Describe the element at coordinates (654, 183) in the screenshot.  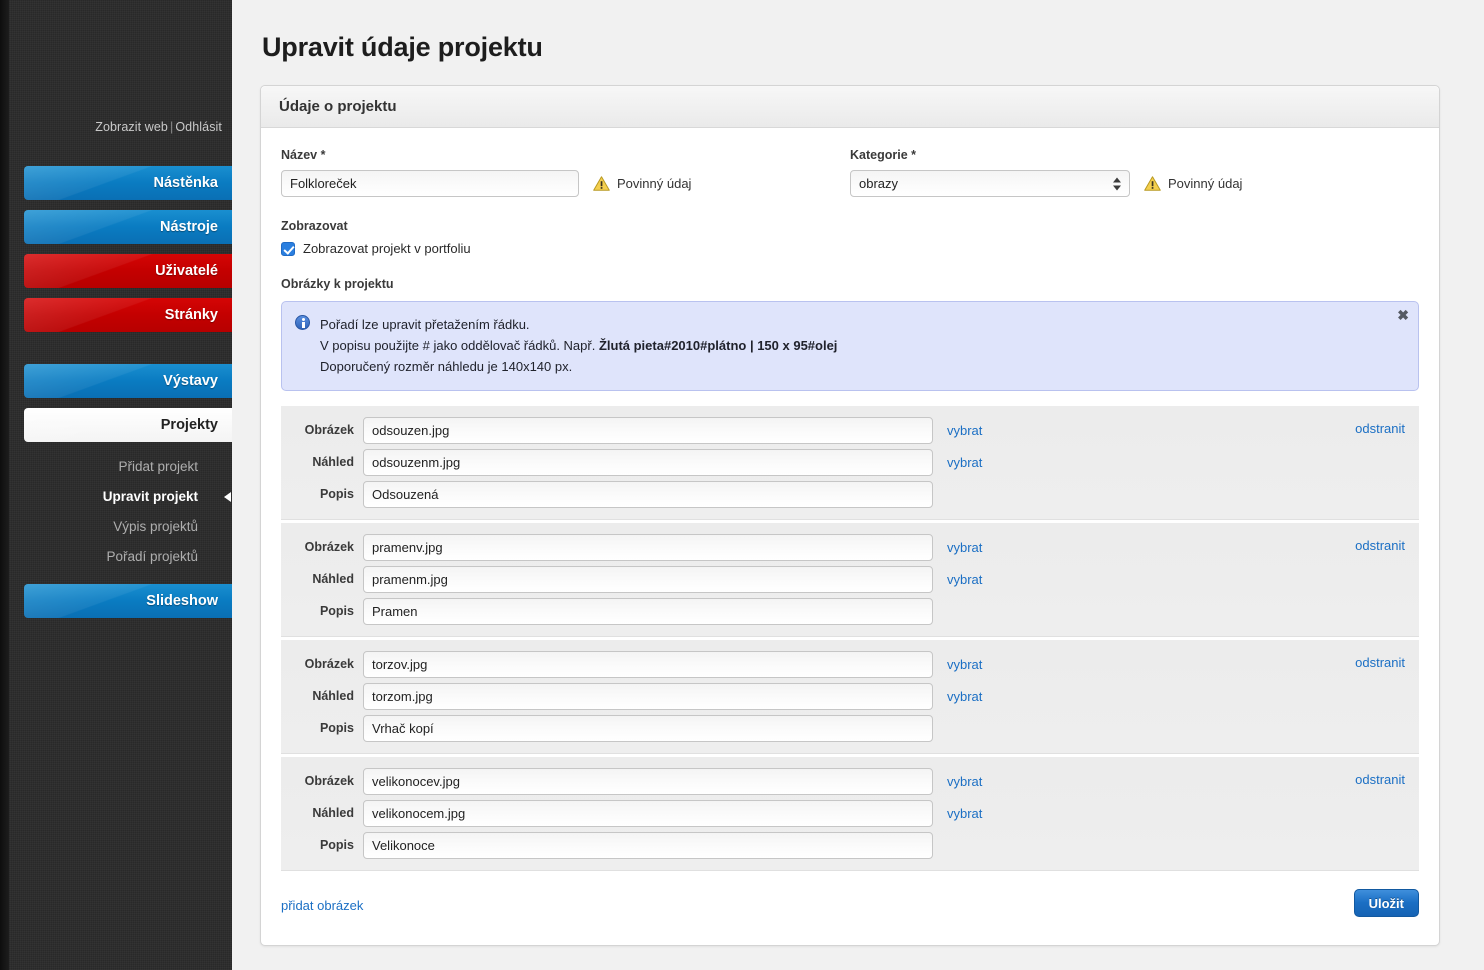
I see `name-required-text: Povinný údaj` at that location.